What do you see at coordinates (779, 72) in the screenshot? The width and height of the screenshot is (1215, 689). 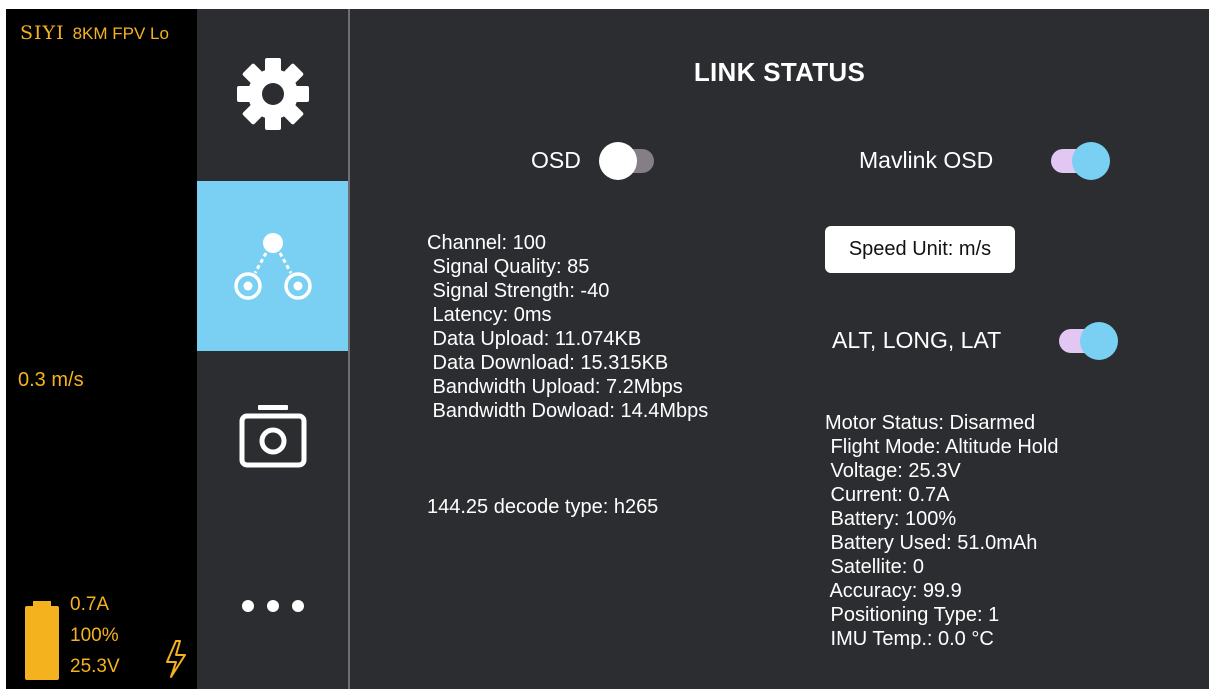 I see `page-title: LINK STATUS` at bounding box center [779, 72].